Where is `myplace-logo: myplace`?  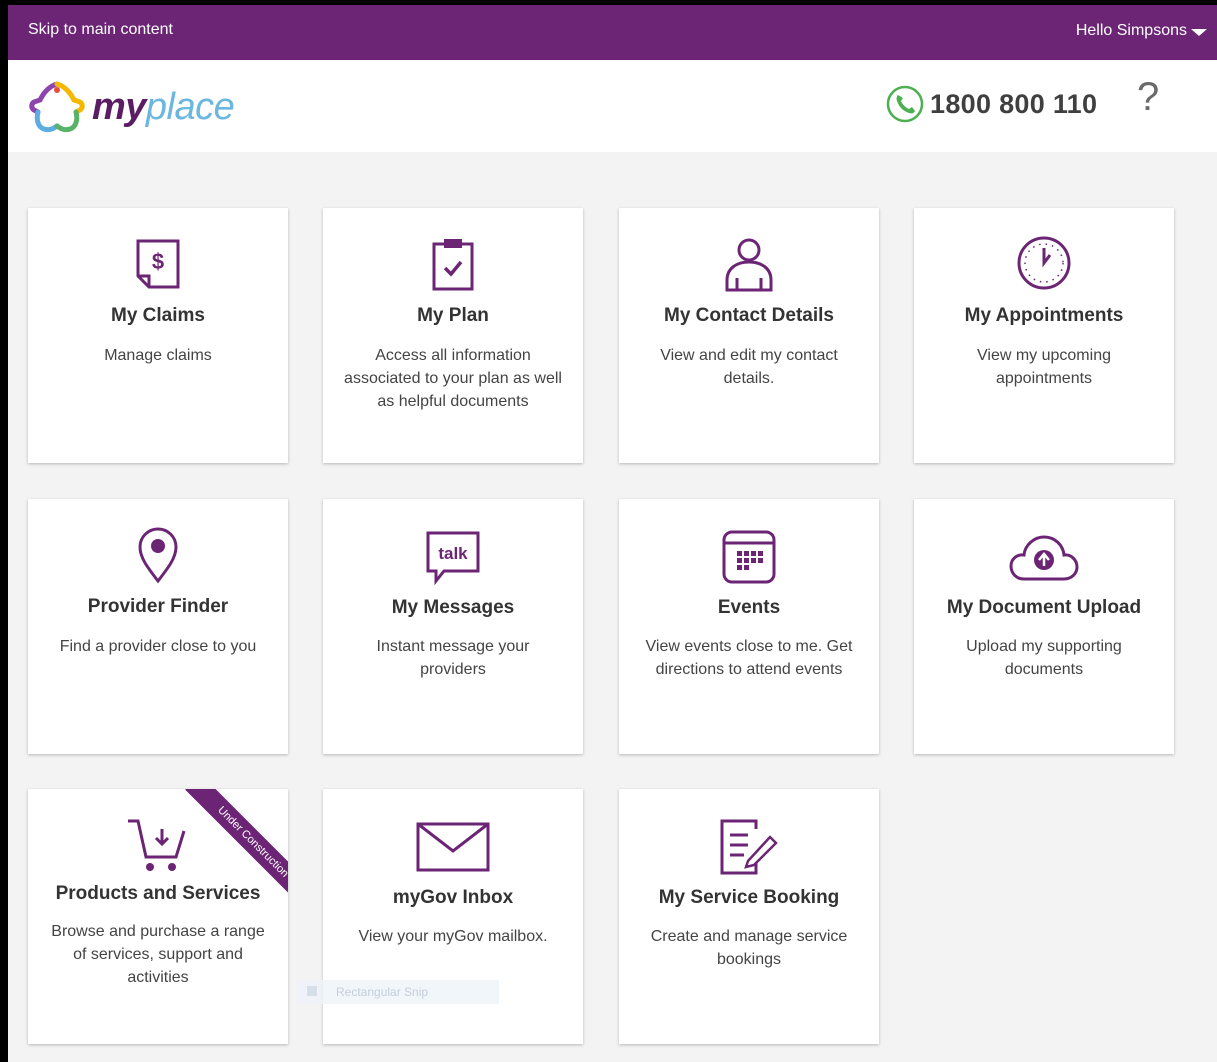 myplace-logo: myplace is located at coordinates (131, 107).